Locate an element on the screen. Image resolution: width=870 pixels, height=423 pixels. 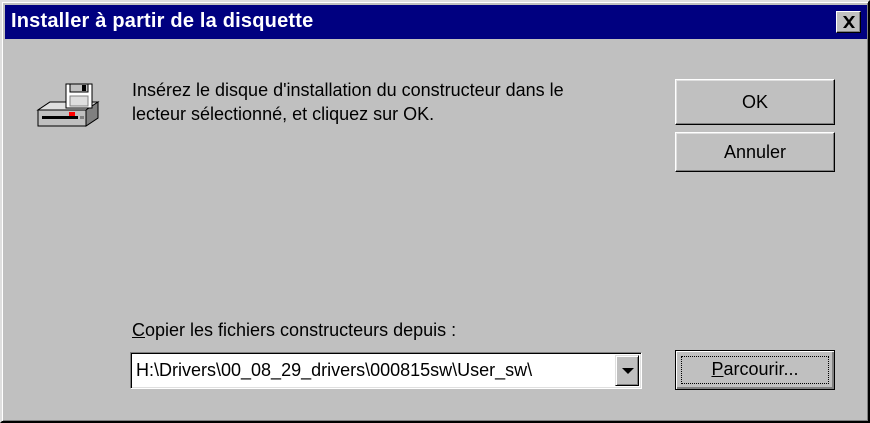
browse-mnemonic: P is located at coordinates (717, 369).